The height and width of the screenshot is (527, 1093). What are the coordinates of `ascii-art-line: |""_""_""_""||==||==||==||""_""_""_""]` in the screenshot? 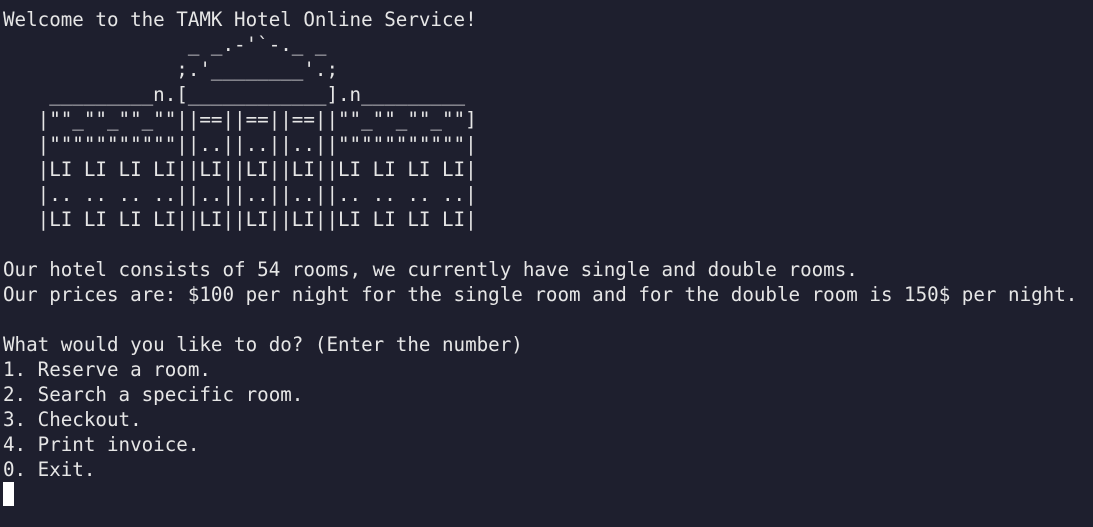 It's located at (240, 119).